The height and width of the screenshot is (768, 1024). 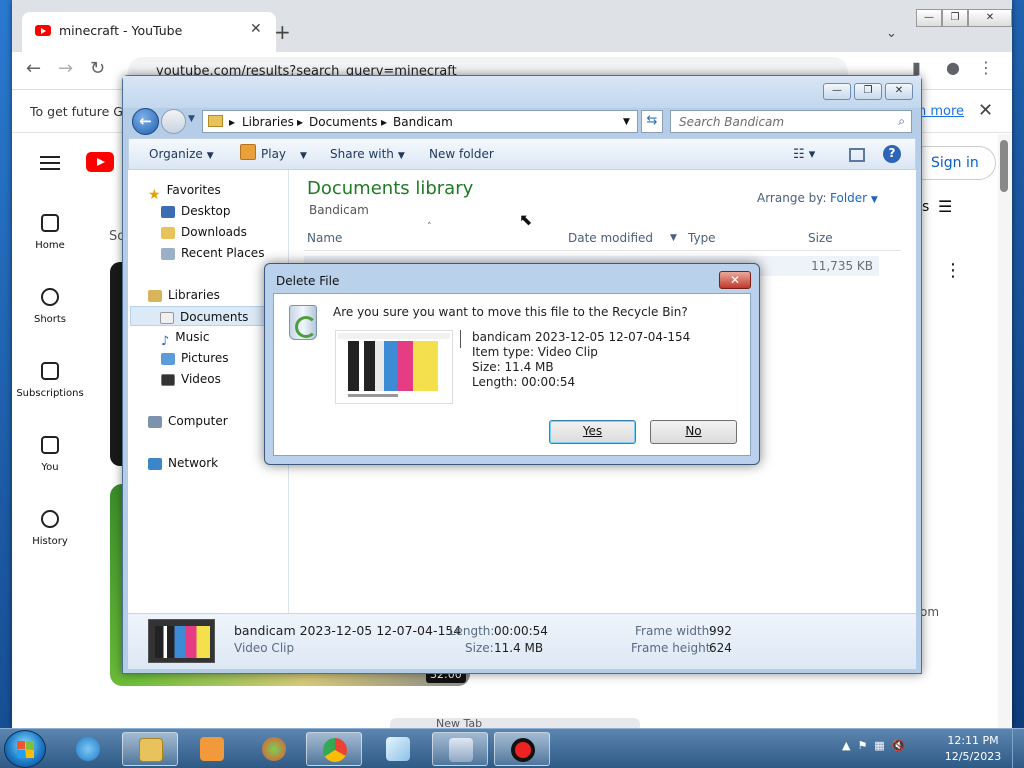 I want to click on menu-dots-icon: ⋮, so click(x=986, y=68).